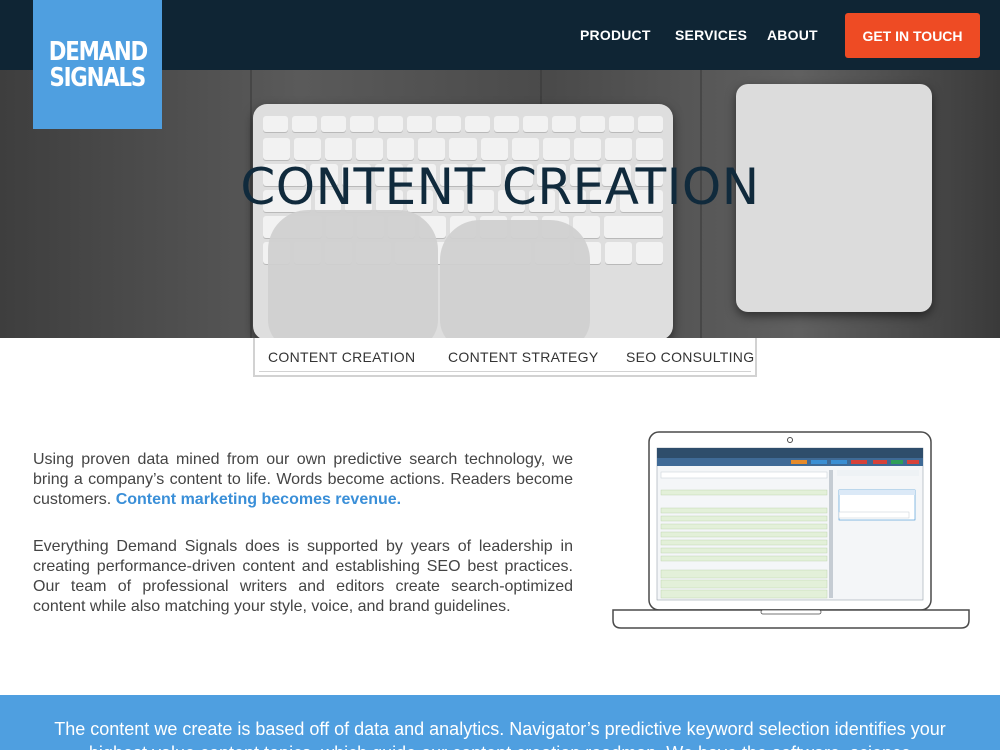 This screenshot has height=750, width=1000. I want to click on nav-link-product: PRODUCT, so click(615, 35).